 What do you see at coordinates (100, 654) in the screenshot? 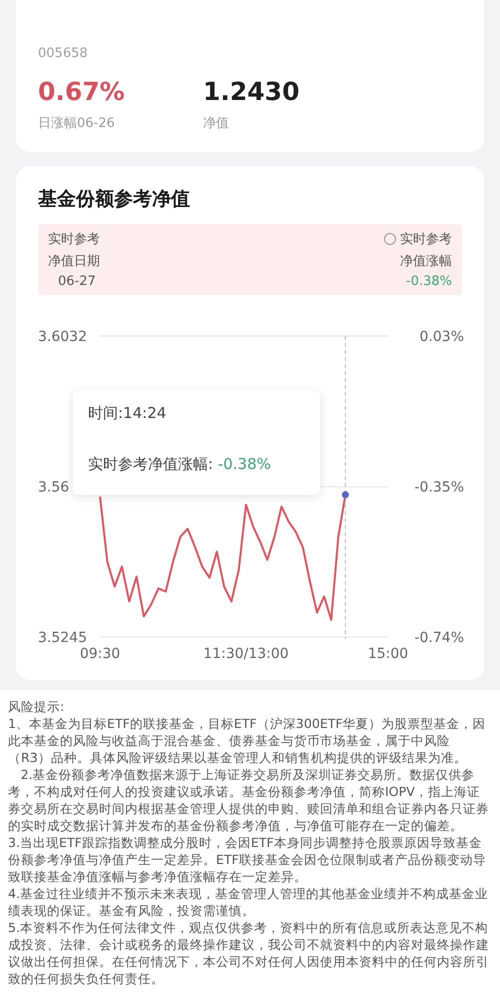
I see `axis-label: 09:30` at bounding box center [100, 654].